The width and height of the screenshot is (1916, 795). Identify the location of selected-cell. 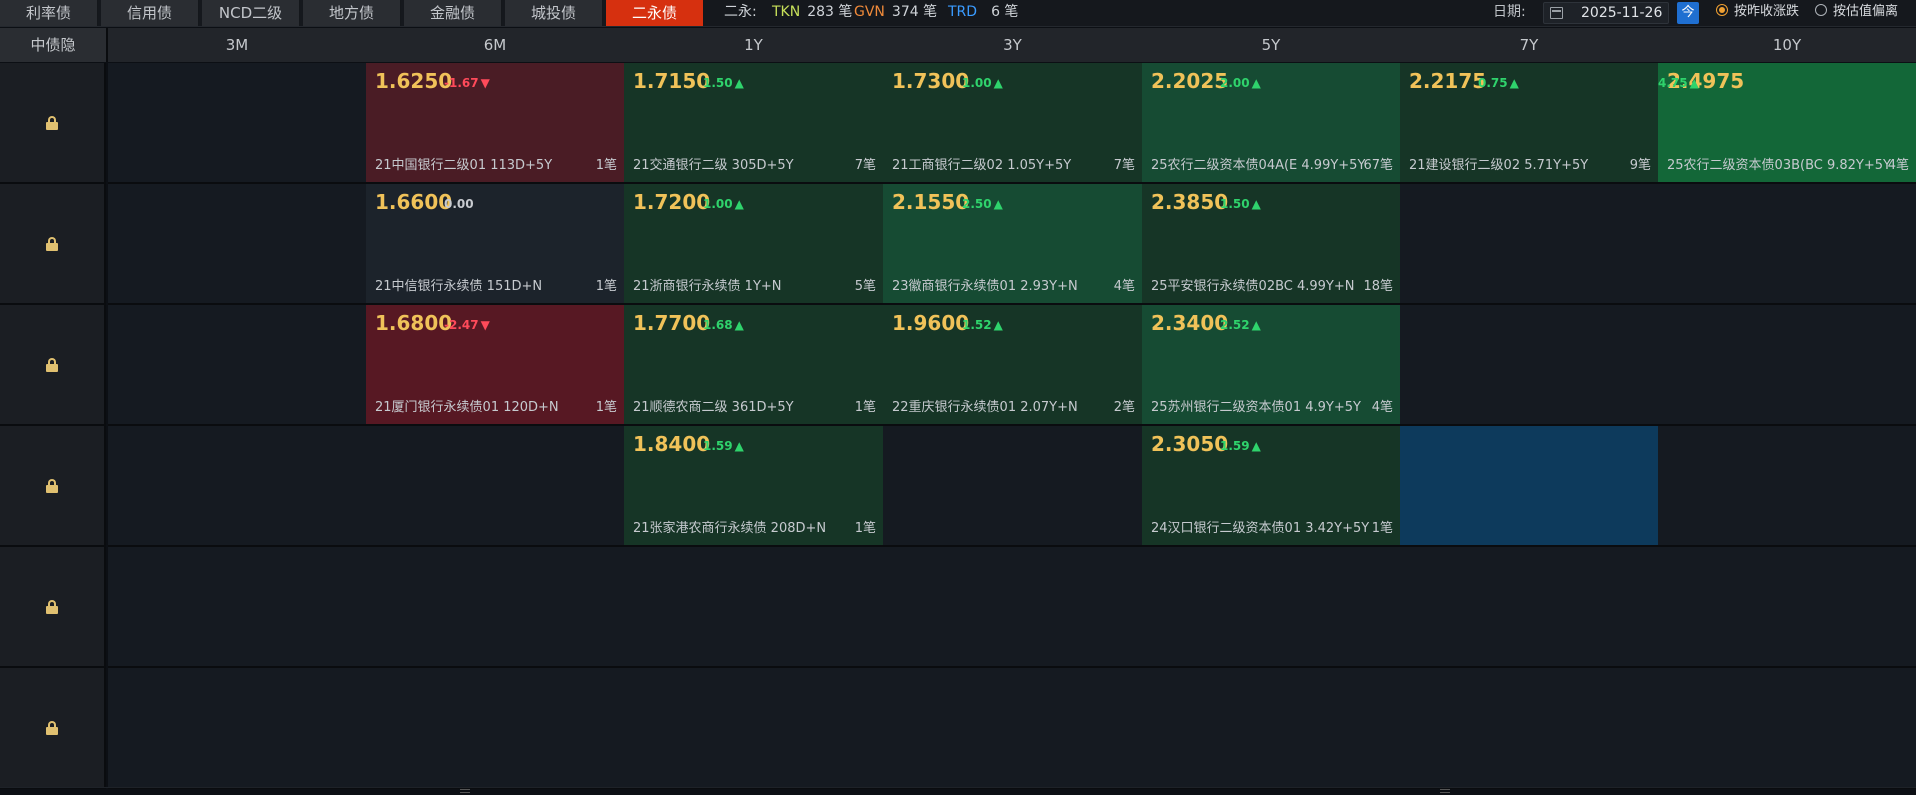
(1530, 486).